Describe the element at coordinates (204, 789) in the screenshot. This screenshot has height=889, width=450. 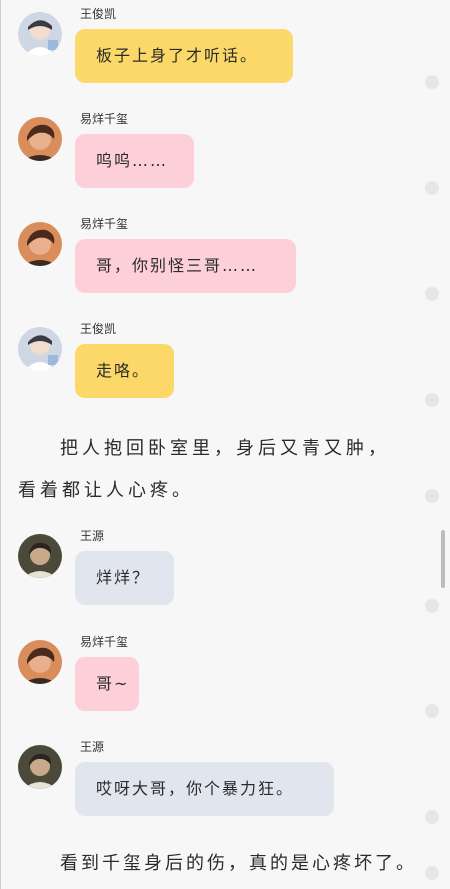
I see `message-bubble: 哎呀大哥，你个暴力狂。` at that location.